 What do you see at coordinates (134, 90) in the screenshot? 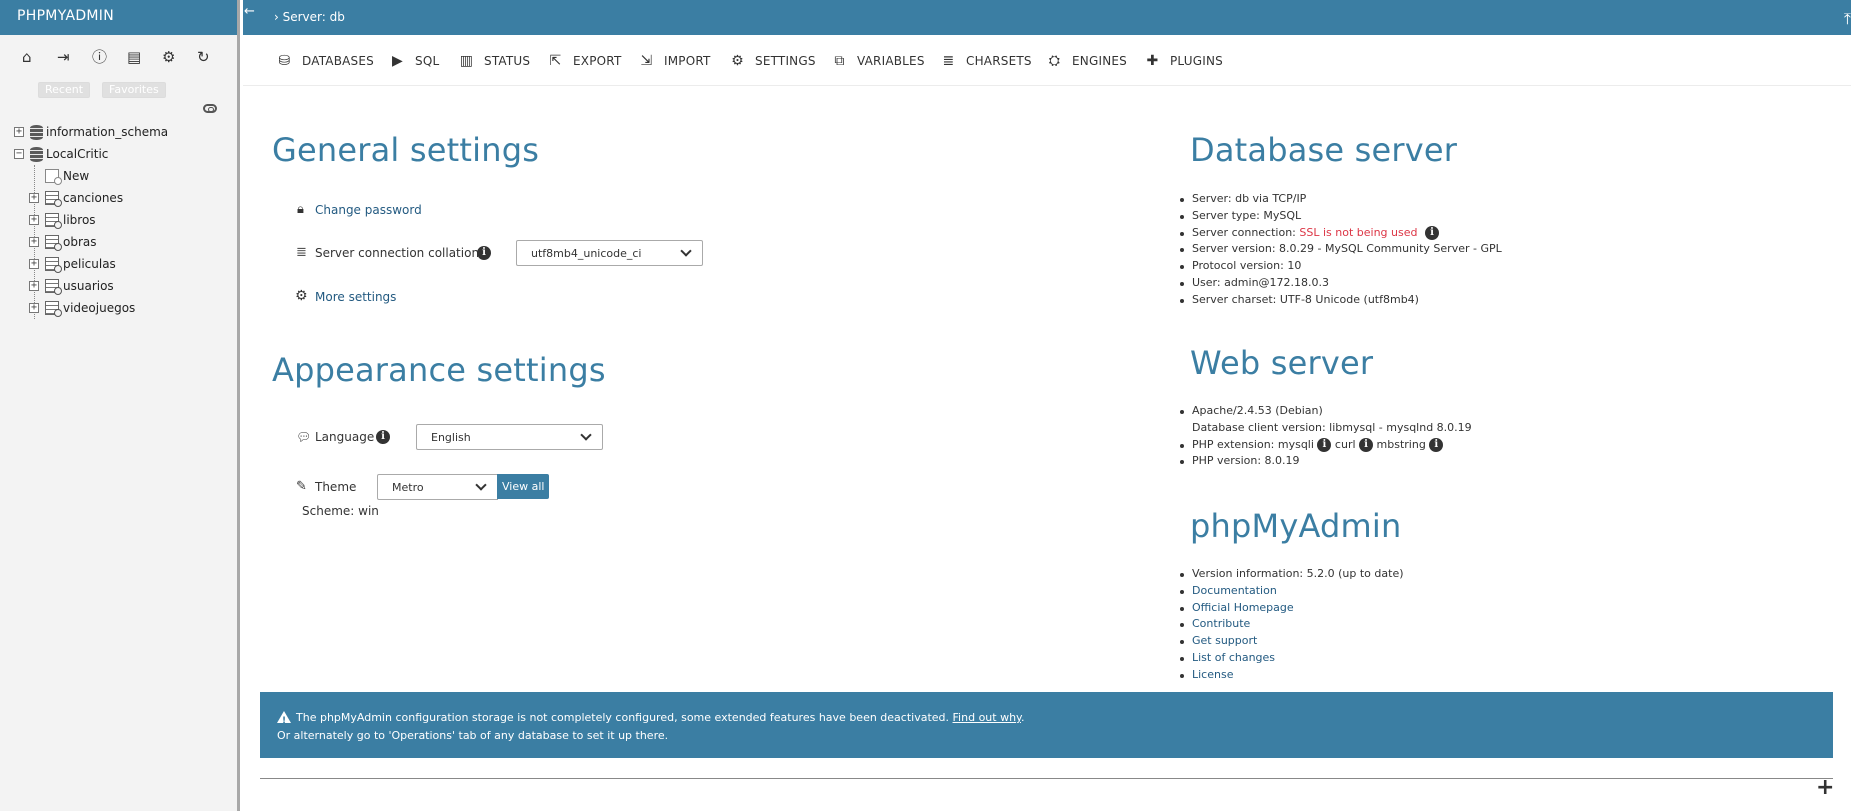
I see `favorites-button: Favorites` at bounding box center [134, 90].